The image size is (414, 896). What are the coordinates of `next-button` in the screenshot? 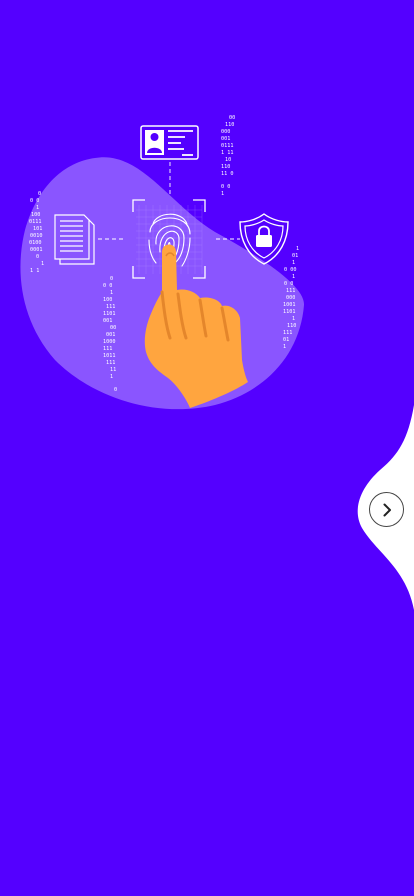 It's located at (386, 509).